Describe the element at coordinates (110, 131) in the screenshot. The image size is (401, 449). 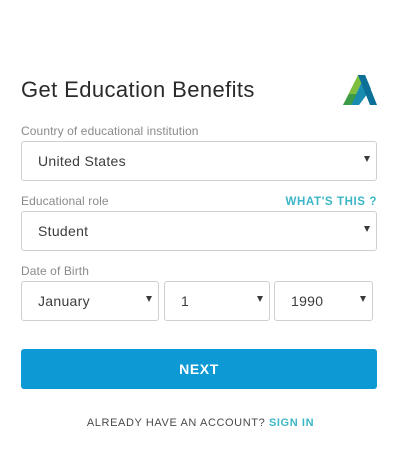
I see `country-label: Country of educational institution` at that location.